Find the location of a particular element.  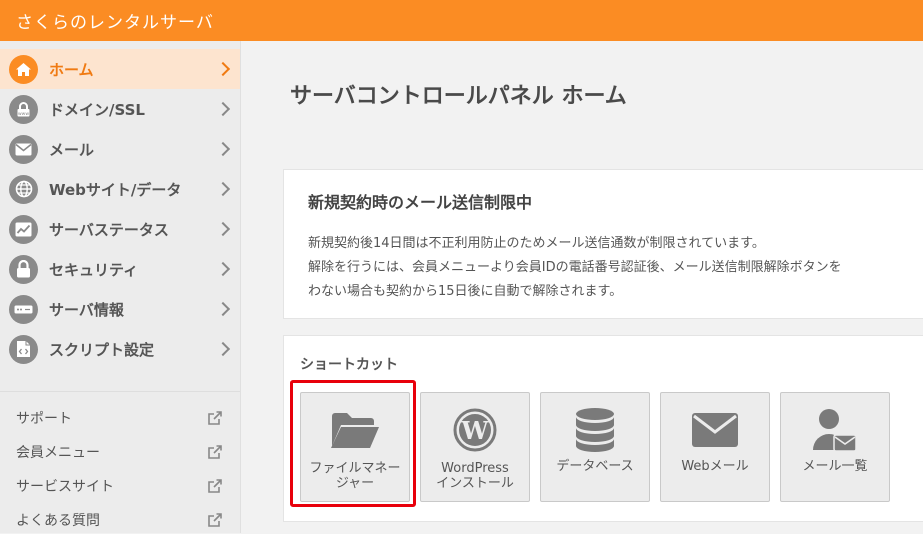

envelope-icon is located at coordinates (715, 430).